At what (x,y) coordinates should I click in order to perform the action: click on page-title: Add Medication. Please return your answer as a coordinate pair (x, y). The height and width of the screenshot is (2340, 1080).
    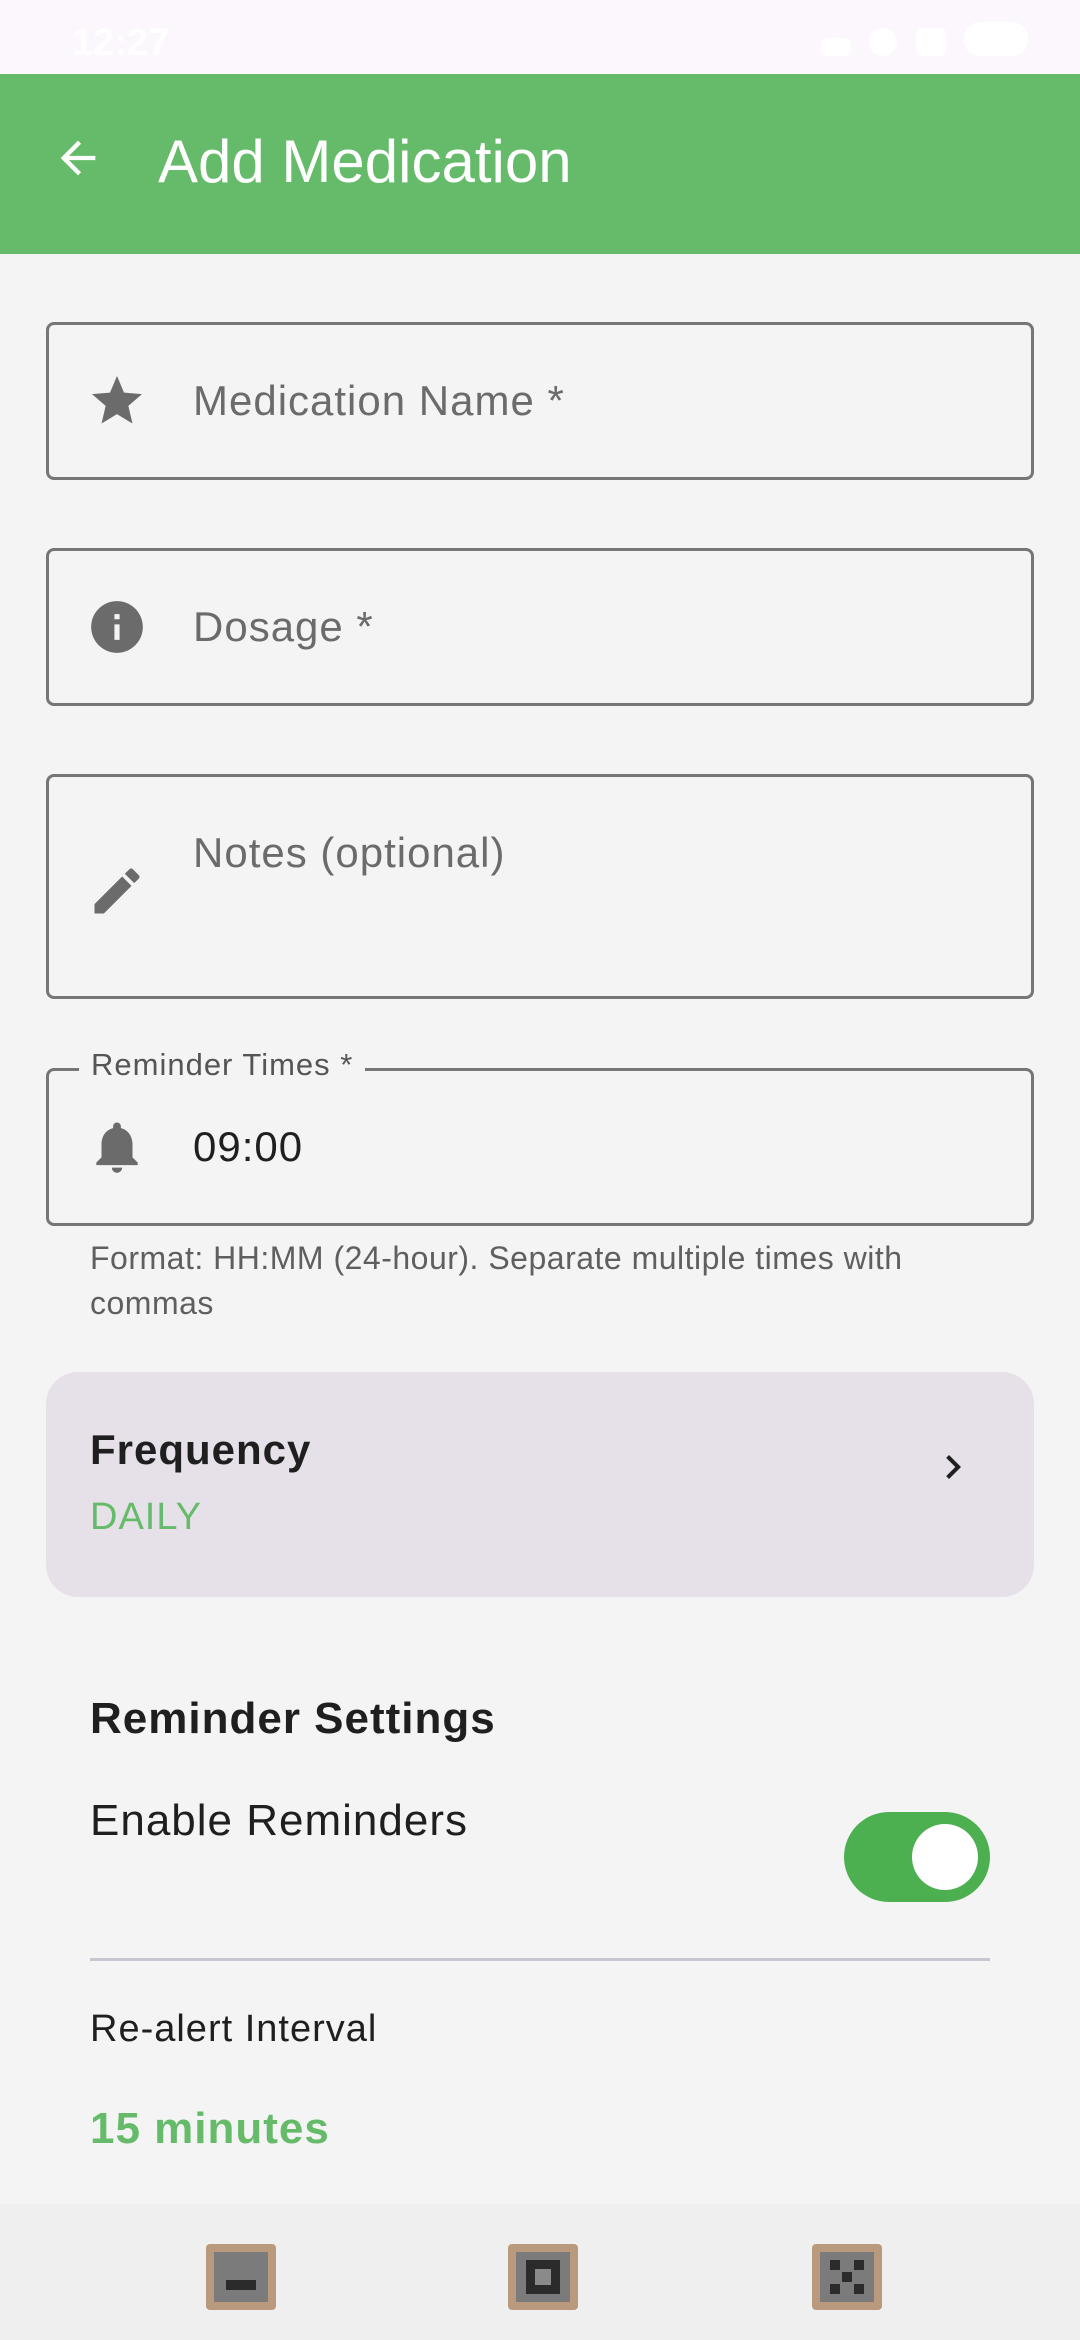
    Looking at the image, I should click on (365, 161).